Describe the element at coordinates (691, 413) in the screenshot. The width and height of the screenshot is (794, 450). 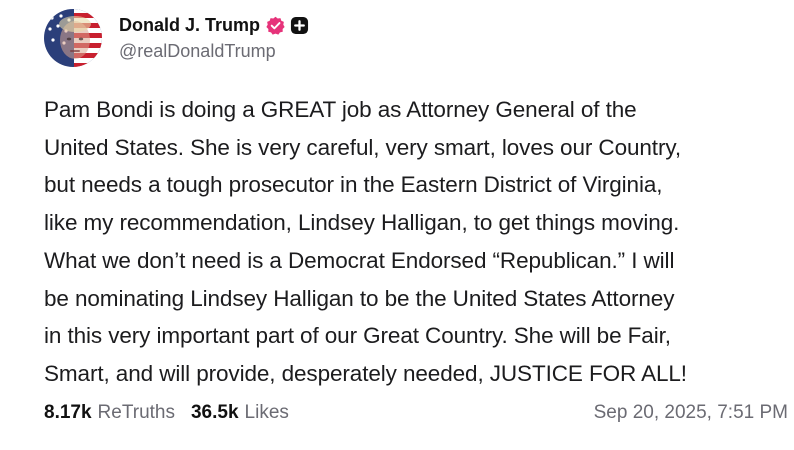
I see `post-timestamp: Sep 20, 2025, 7:51 PM` at that location.